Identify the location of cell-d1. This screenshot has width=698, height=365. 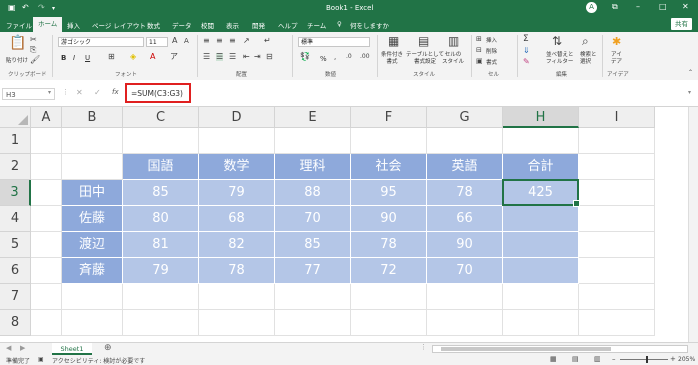
(237, 141).